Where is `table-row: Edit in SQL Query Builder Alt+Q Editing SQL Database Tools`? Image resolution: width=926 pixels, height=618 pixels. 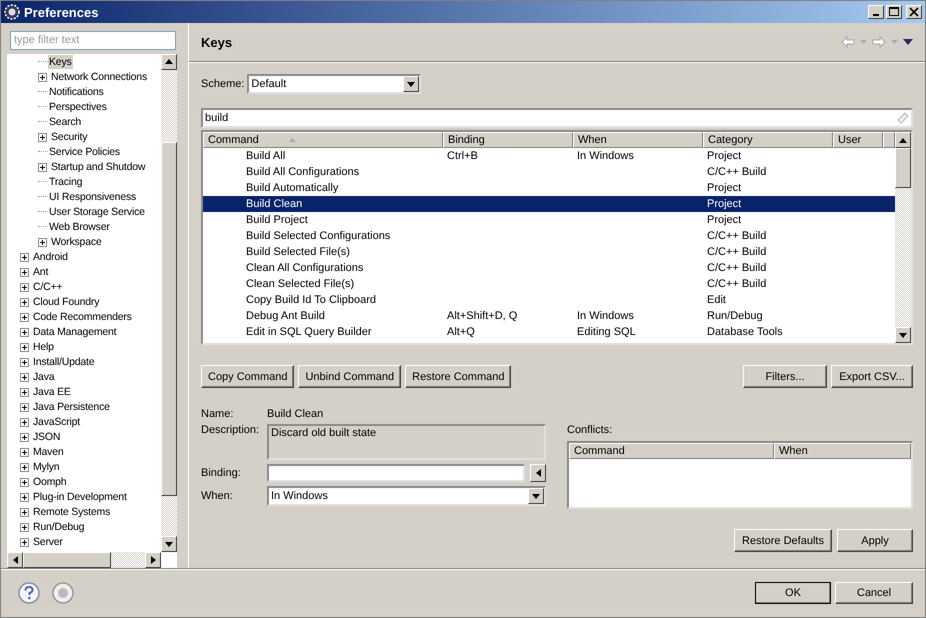
table-row: Edit in SQL Query Builder Alt+Q Editing SQL Database Tools is located at coordinates (549, 332).